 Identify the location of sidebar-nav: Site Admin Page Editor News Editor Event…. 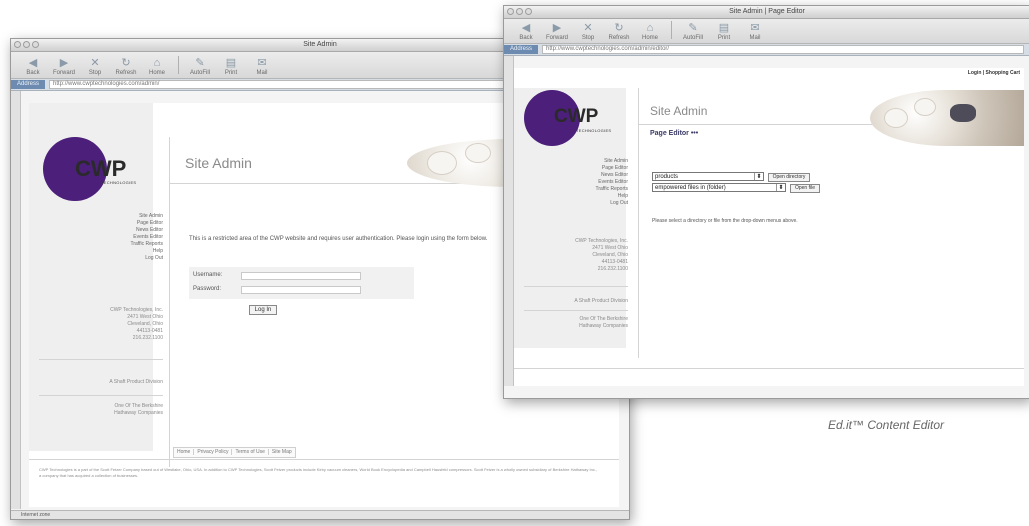
(116, 237).